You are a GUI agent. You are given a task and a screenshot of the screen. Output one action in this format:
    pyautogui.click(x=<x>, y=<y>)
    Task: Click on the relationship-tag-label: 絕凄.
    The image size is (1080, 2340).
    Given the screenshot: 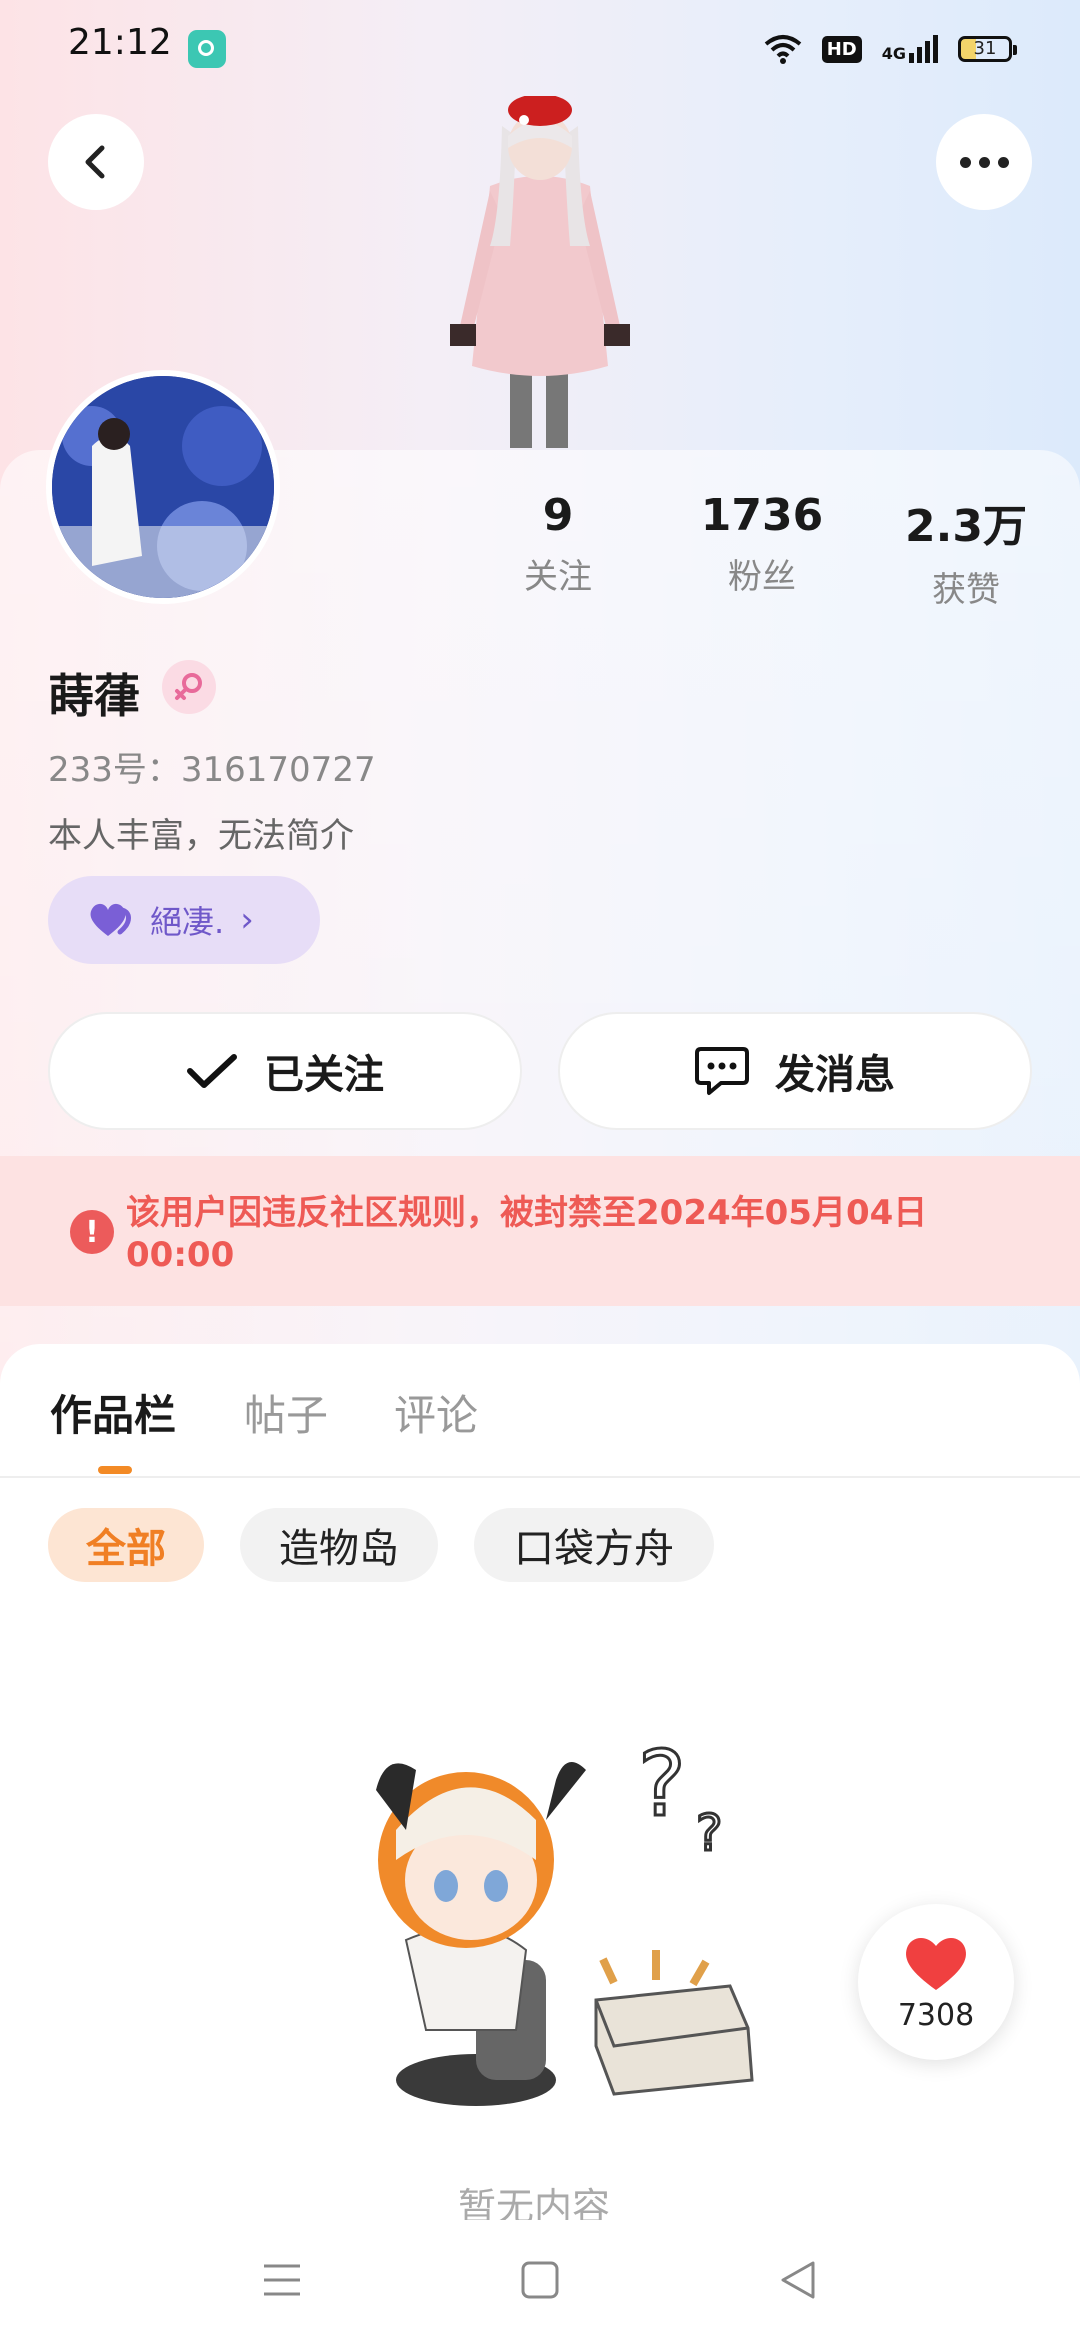 What is the action you would take?
    pyautogui.click(x=187, y=922)
    